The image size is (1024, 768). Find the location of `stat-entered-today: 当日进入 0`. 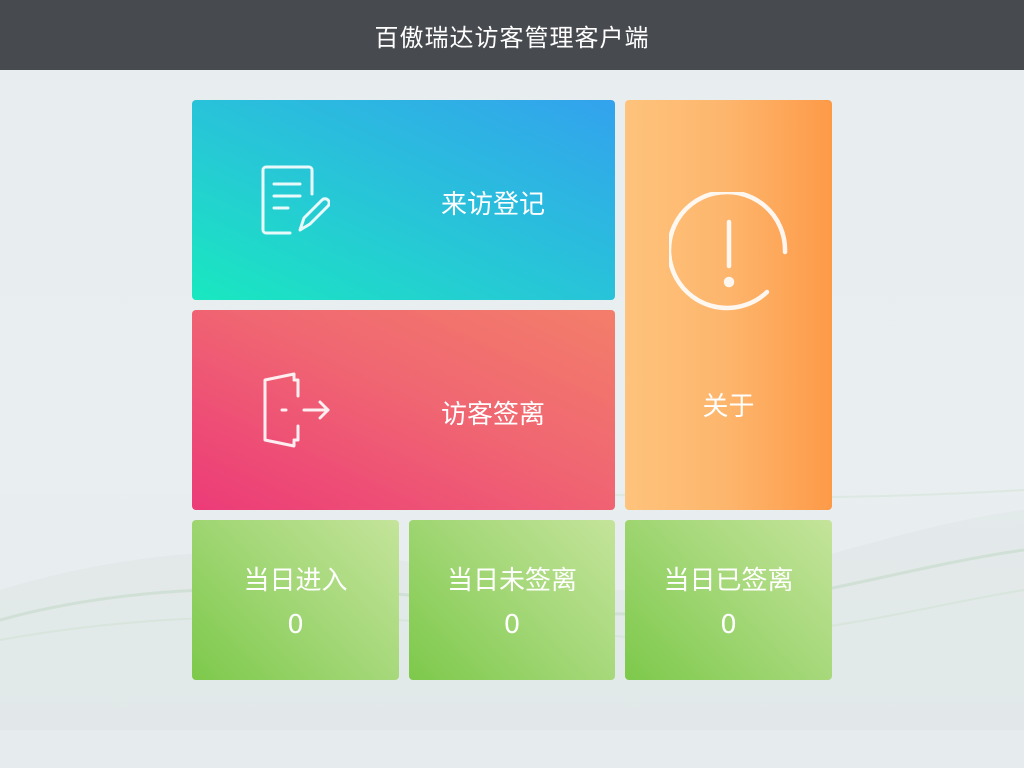

stat-entered-today: 当日进入 0 is located at coordinates (295, 600).